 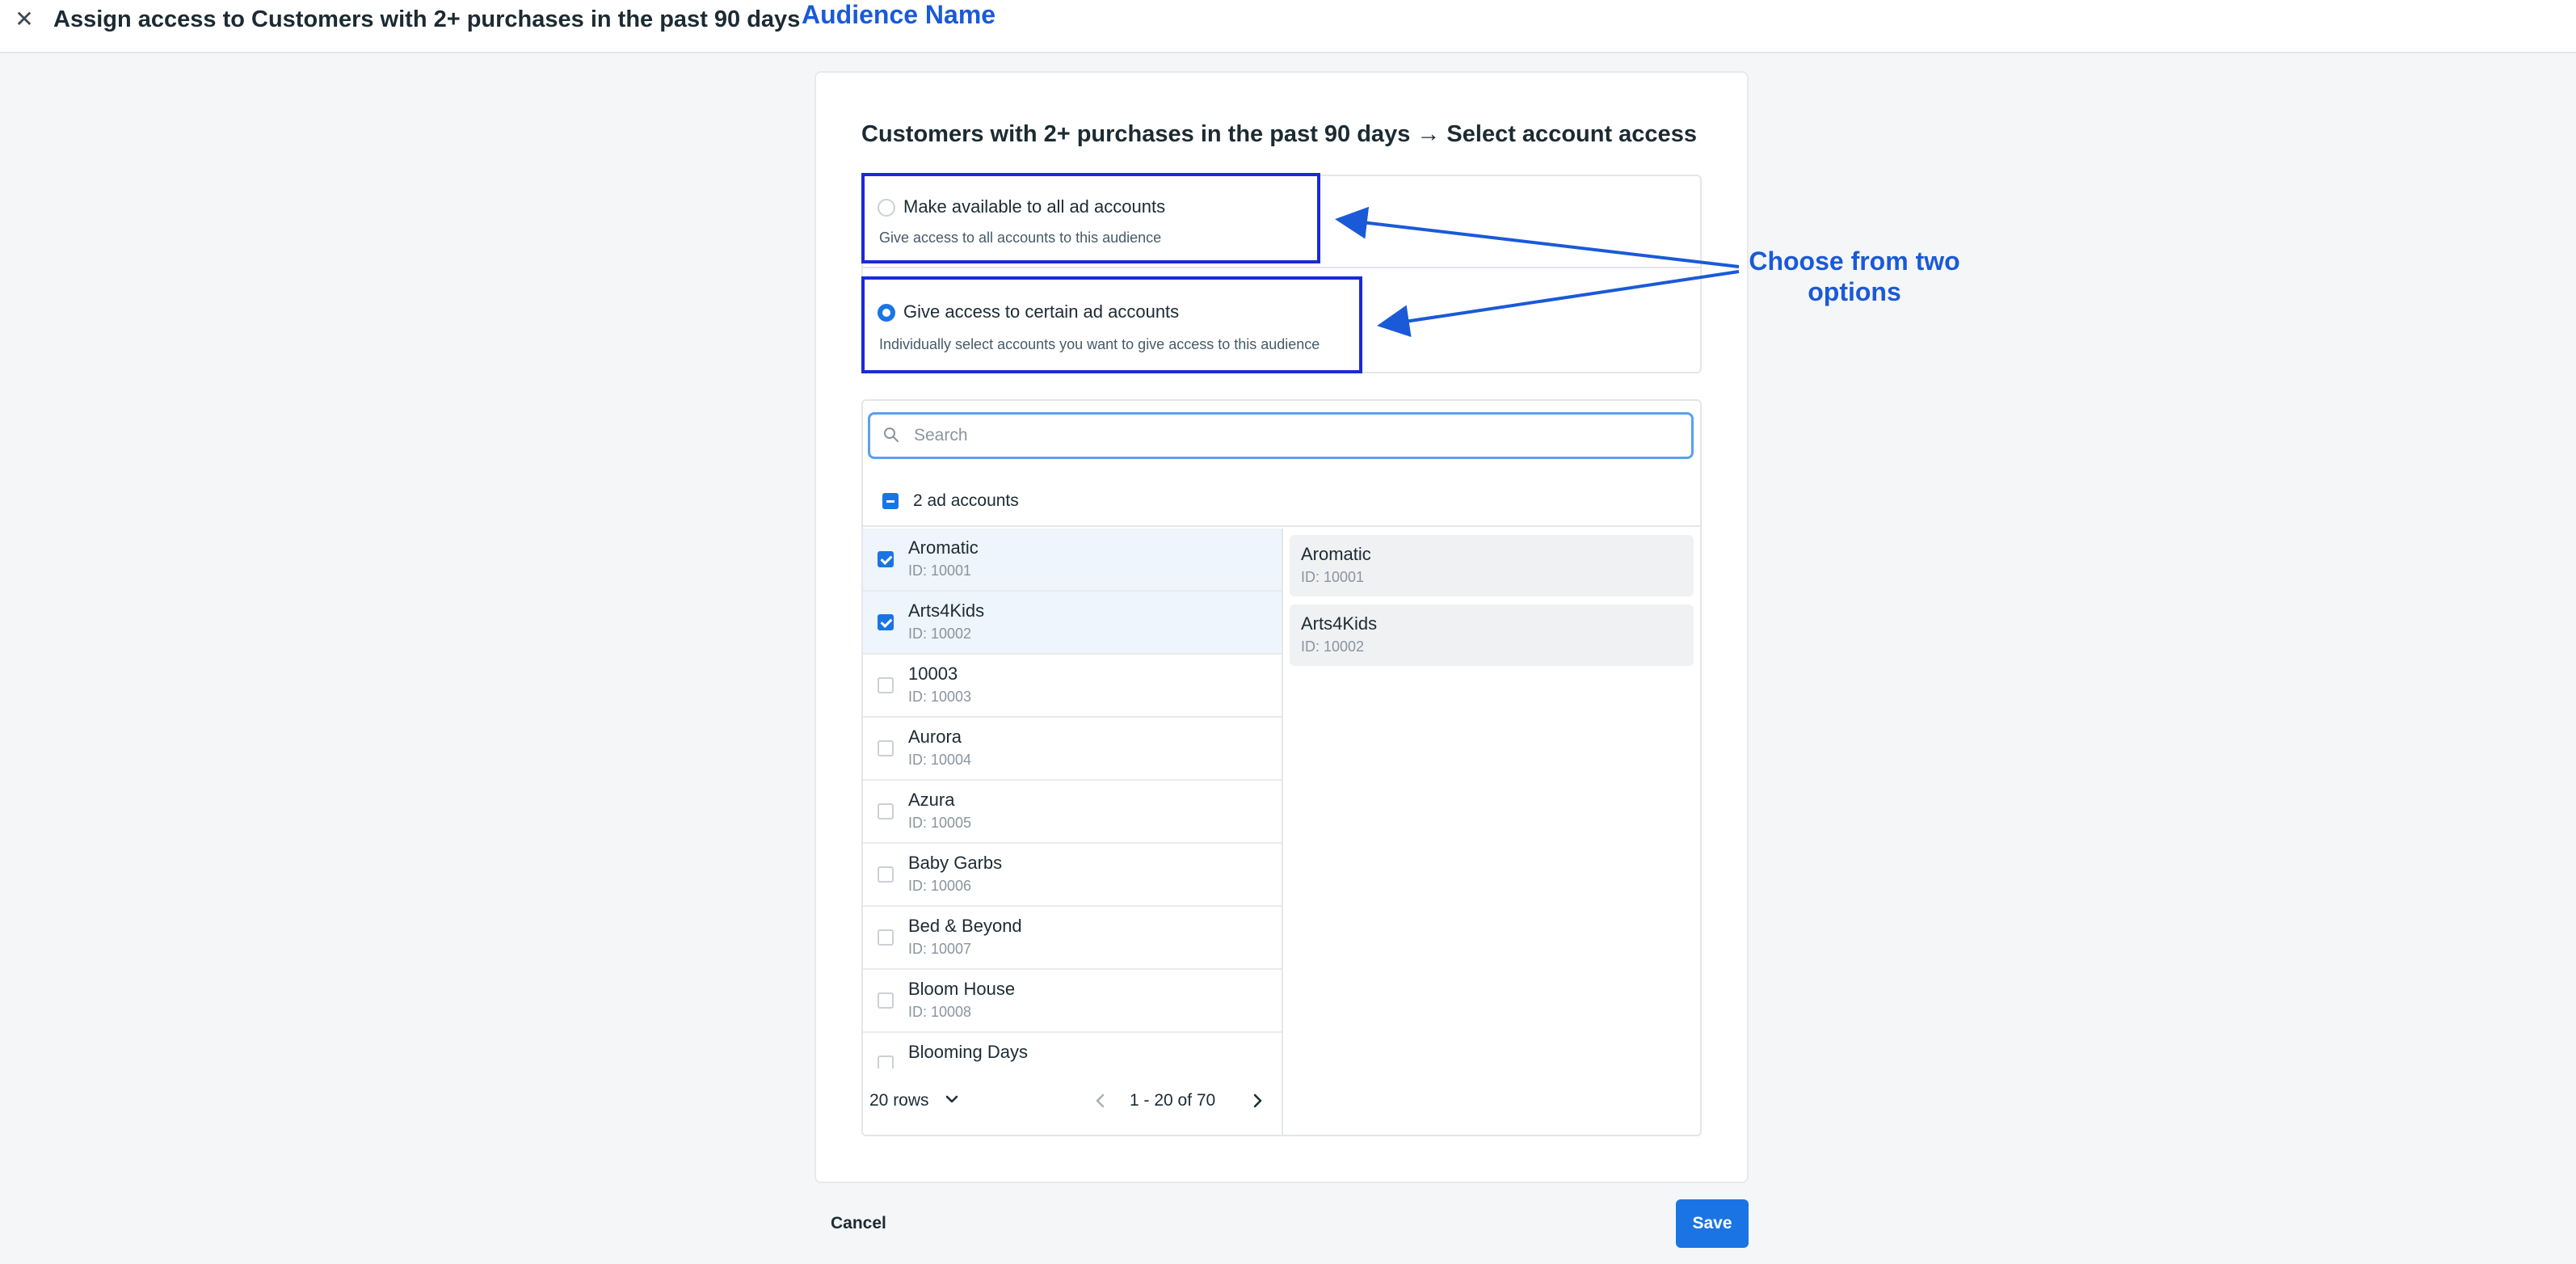 What do you see at coordinates (1072, 1050) in the screenshot?
I see `list-item: Blooming Days ID: 10009` at bounding box center [1072, 1050].